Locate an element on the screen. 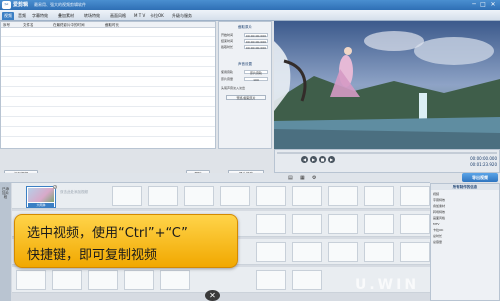 The height and width of the screenshot is (301, 500). play-icon: ▶ is located at coordinates (313, 159).